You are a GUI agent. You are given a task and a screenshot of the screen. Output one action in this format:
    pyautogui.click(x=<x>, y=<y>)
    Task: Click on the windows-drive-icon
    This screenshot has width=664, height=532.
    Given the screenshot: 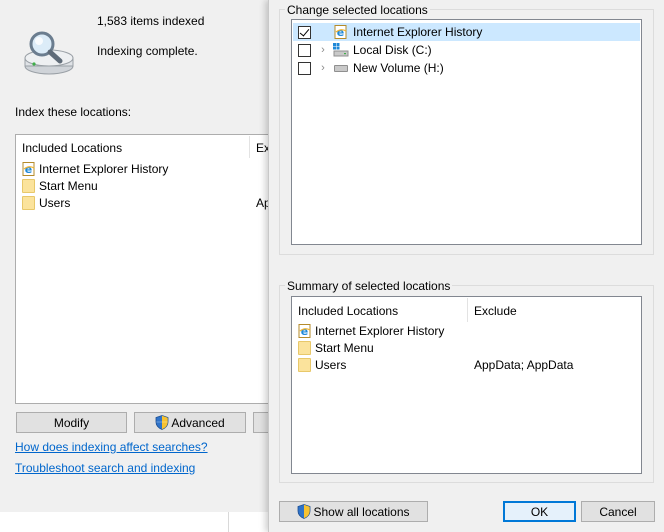 What is the action you would take?
    pyautogui.click(x=341, y=50)
    